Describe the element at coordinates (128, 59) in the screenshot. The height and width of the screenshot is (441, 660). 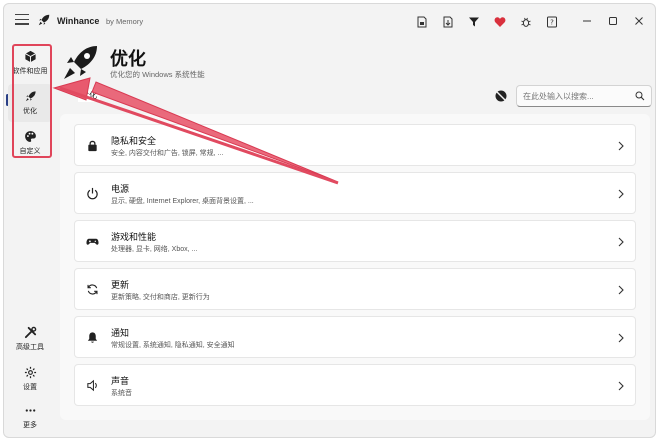
I see `page-title: 优化` at that location.